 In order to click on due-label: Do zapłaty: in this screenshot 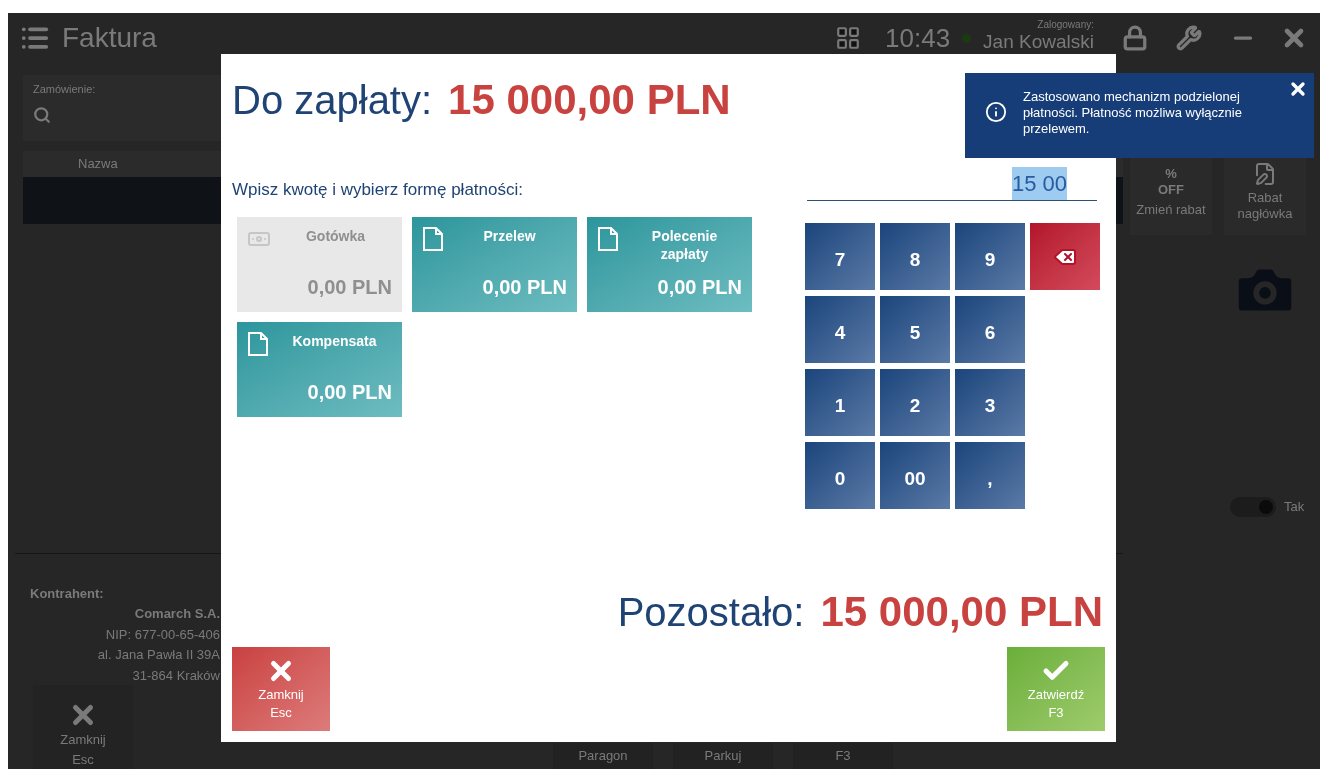, I will do `click(332, 100)`.